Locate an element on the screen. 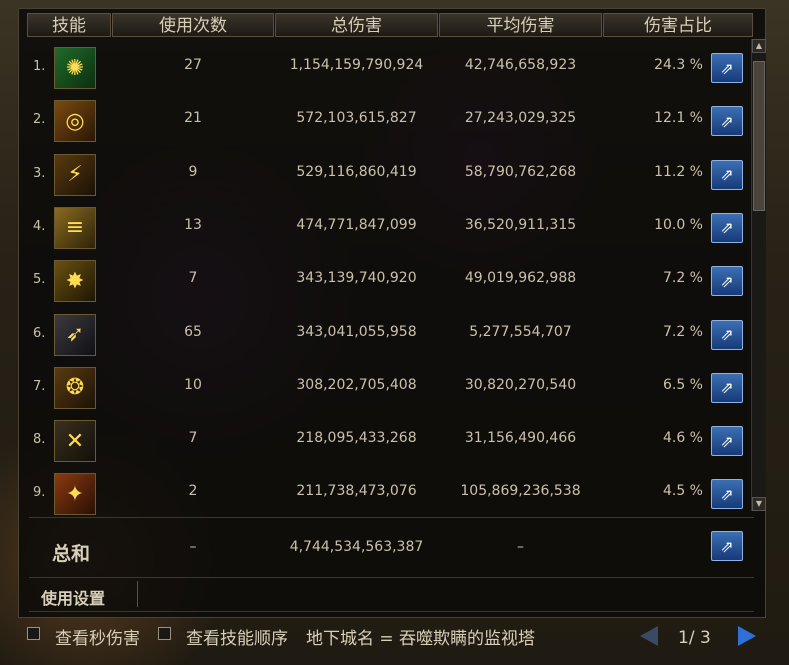 The image size is (789, 665). scrollbar: ▲ ▼ is located at coordinates (758, 275).